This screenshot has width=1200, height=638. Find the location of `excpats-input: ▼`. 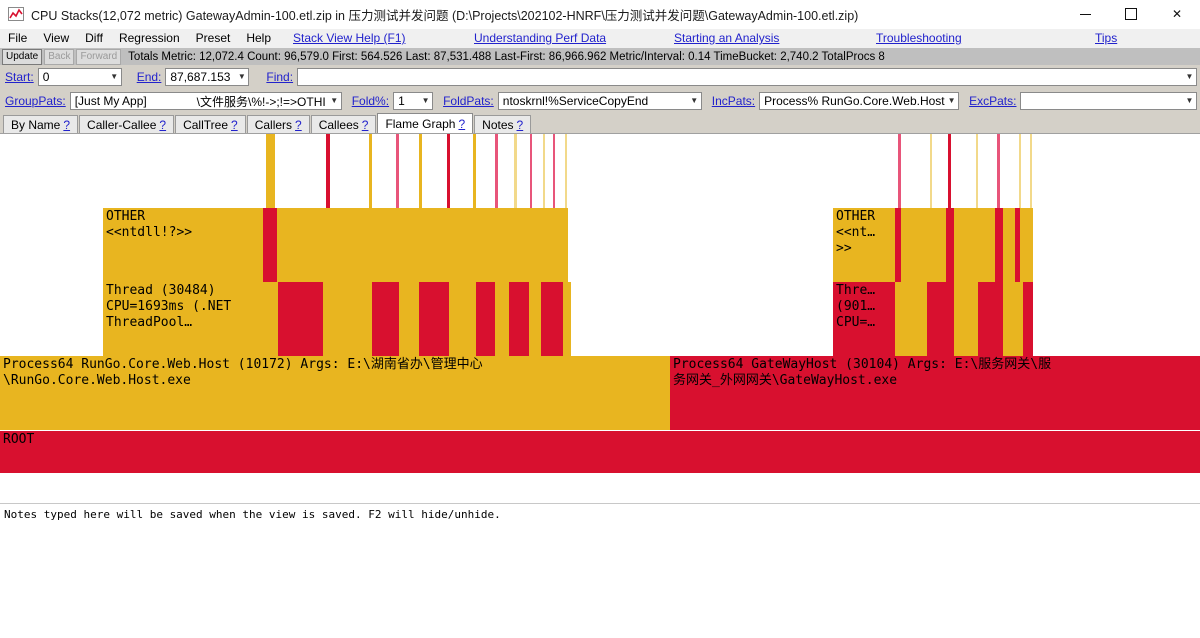

excpats-input: ▼ is located at coordinates (1108, 101).